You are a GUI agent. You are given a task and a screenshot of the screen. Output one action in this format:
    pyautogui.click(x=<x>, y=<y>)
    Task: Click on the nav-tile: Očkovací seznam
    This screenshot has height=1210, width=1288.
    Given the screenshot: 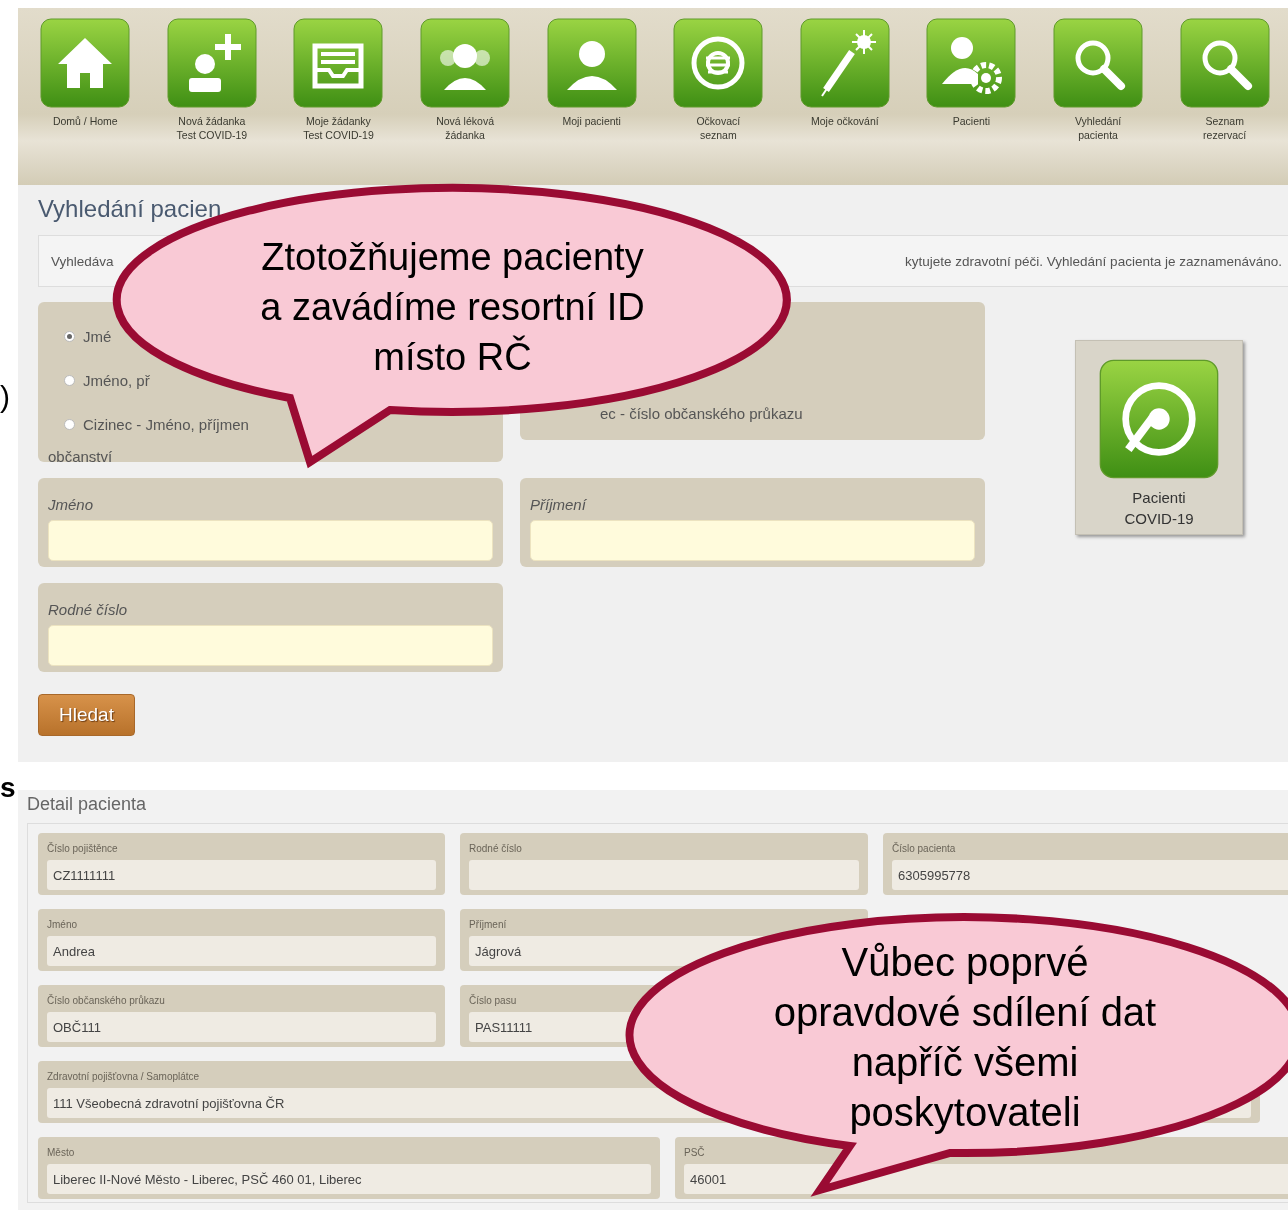 What is the action you would take?
    pyautogui.click(x=718, y=80)
    